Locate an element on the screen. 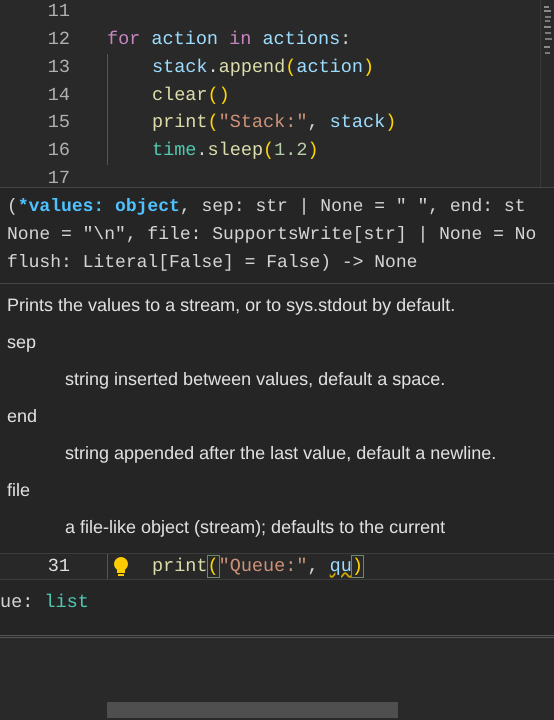 This screenshot has width=554, height=720. type-text: ue: list is located at coordinates (44, 603).